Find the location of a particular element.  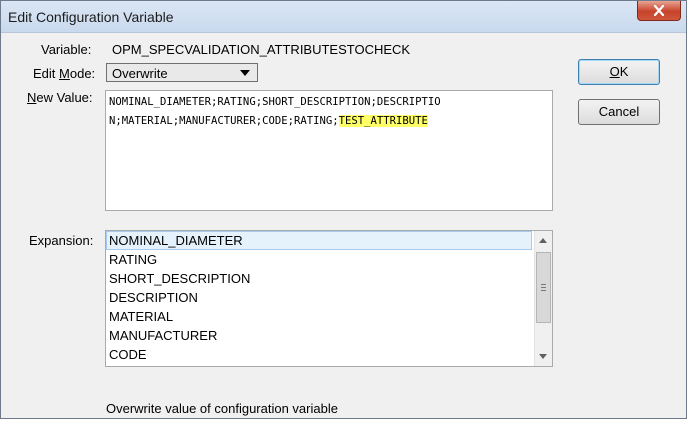

chevron-down-icon is located at coordinates (245, 73).